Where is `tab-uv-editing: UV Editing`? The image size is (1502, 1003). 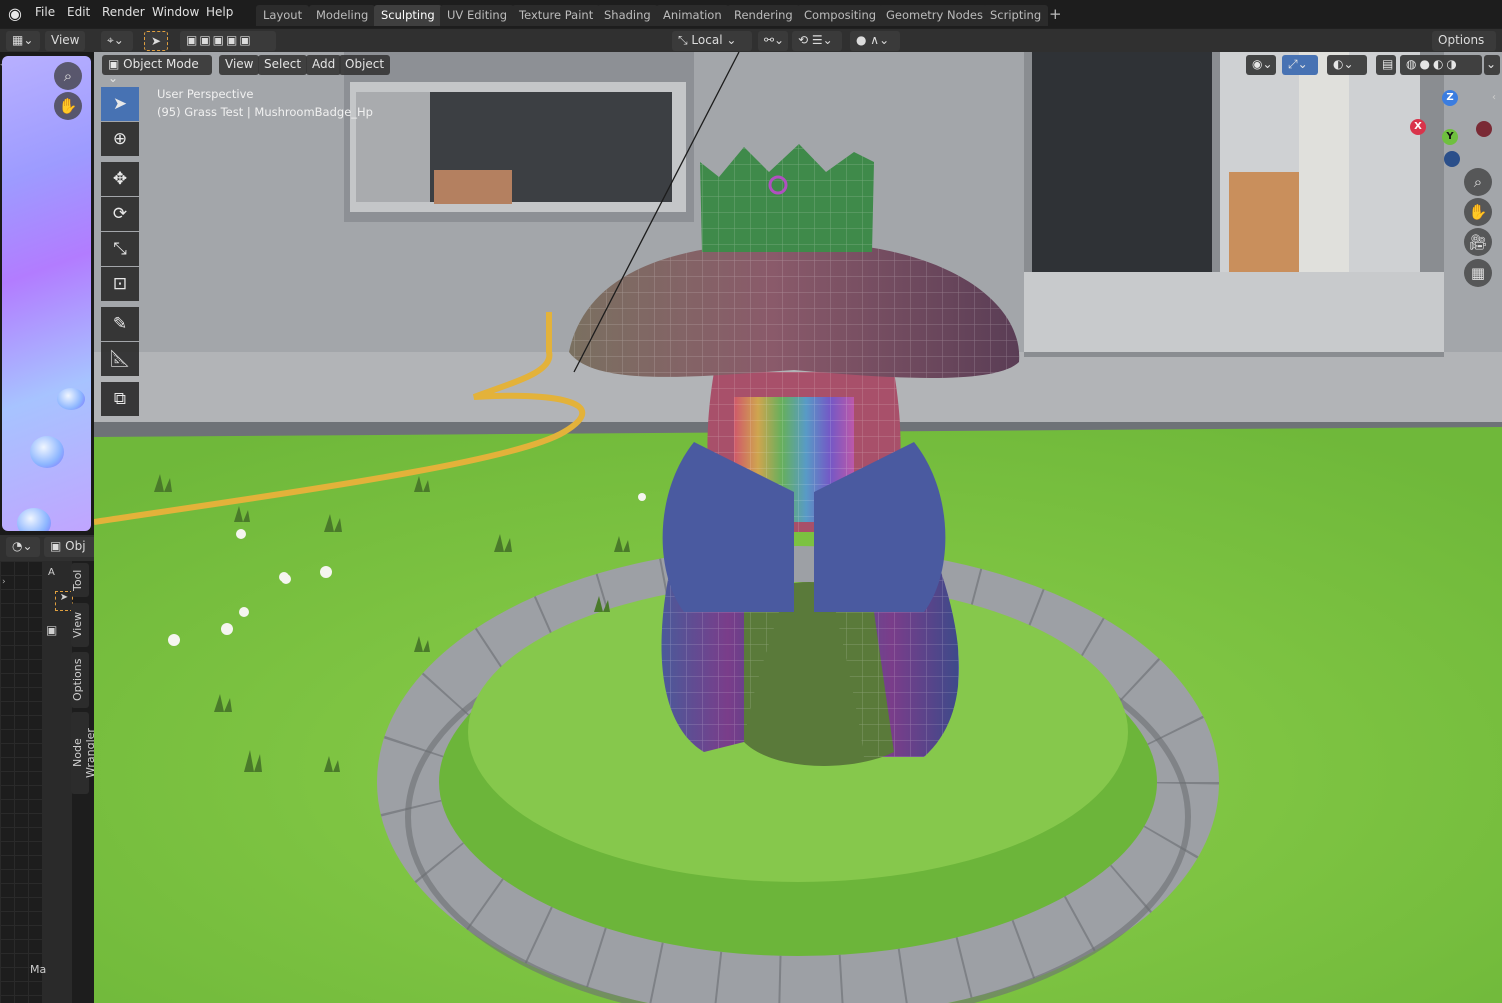
tab-uv-editing: UV Editing is located at coordinates (477, 15).